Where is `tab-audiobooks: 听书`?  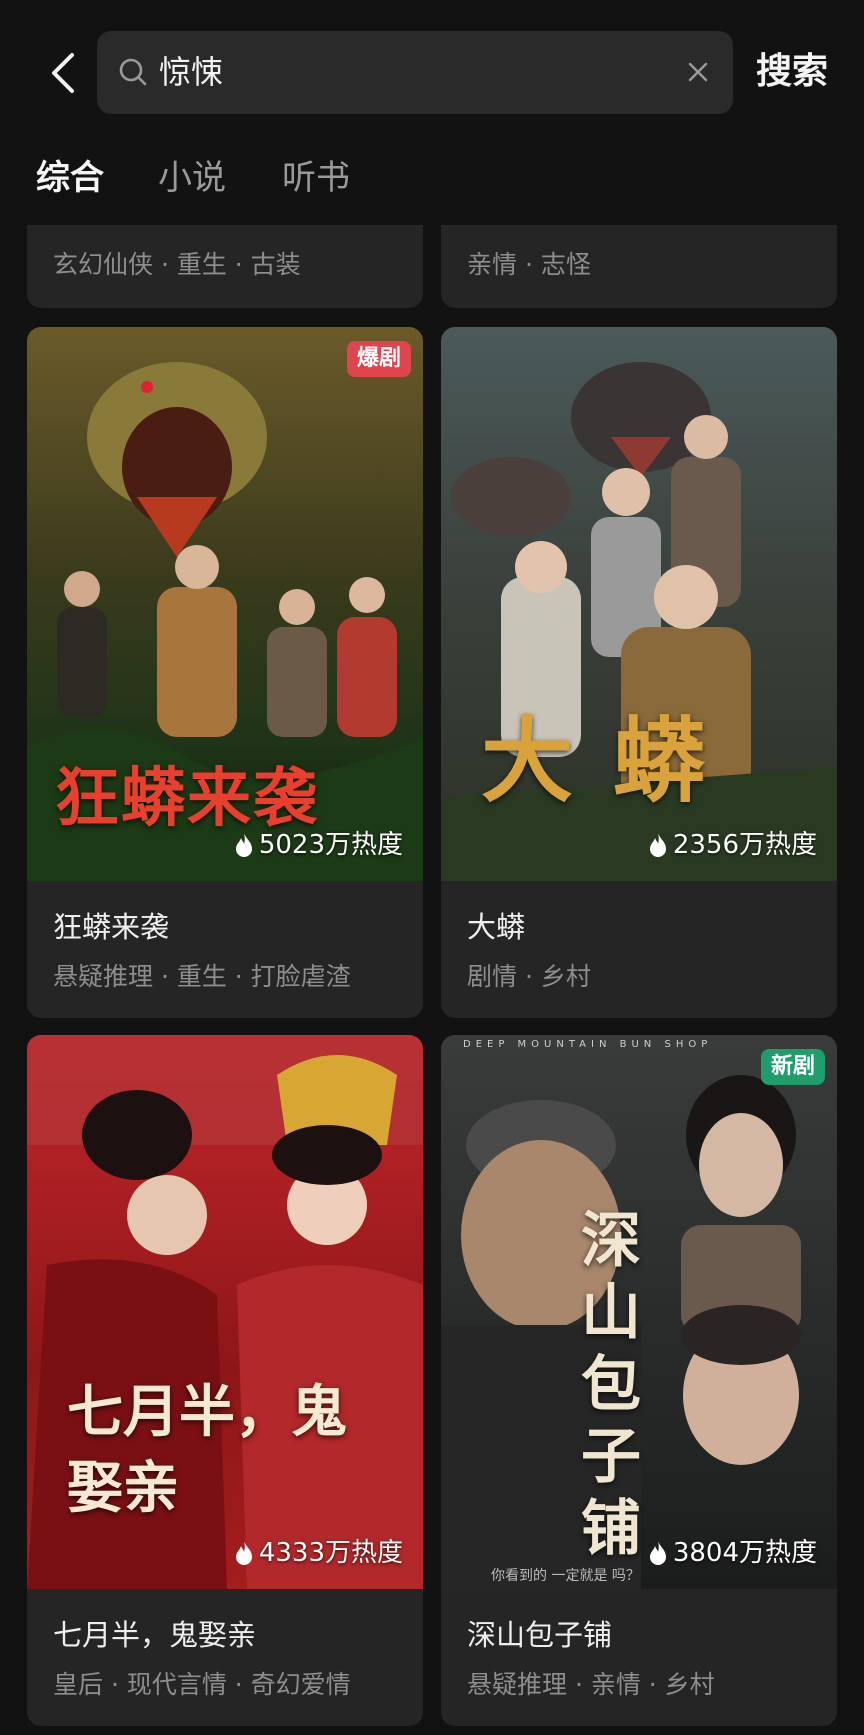
tab-audiobooks: 听书 is located at coordinates (316, 178).